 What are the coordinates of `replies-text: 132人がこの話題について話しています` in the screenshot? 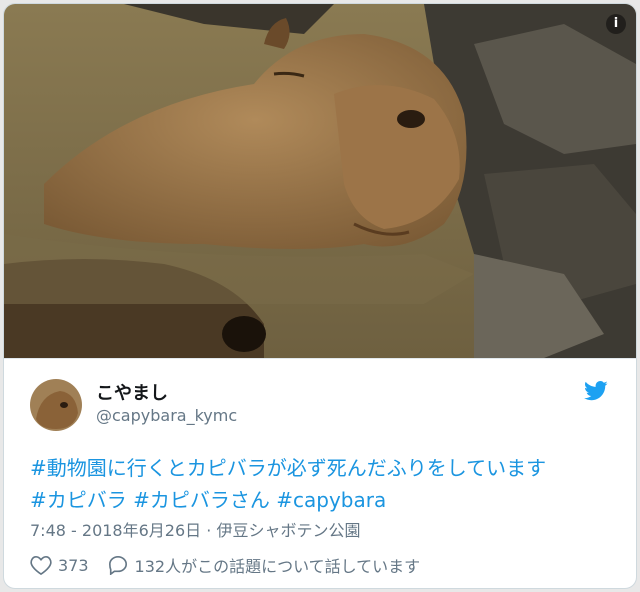 It's located at (277, 566).